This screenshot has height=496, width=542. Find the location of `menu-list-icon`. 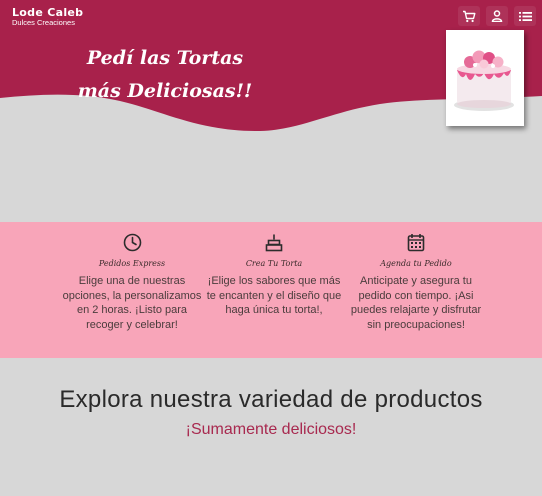

menu-list-icon is located at coordinates (525, 16).